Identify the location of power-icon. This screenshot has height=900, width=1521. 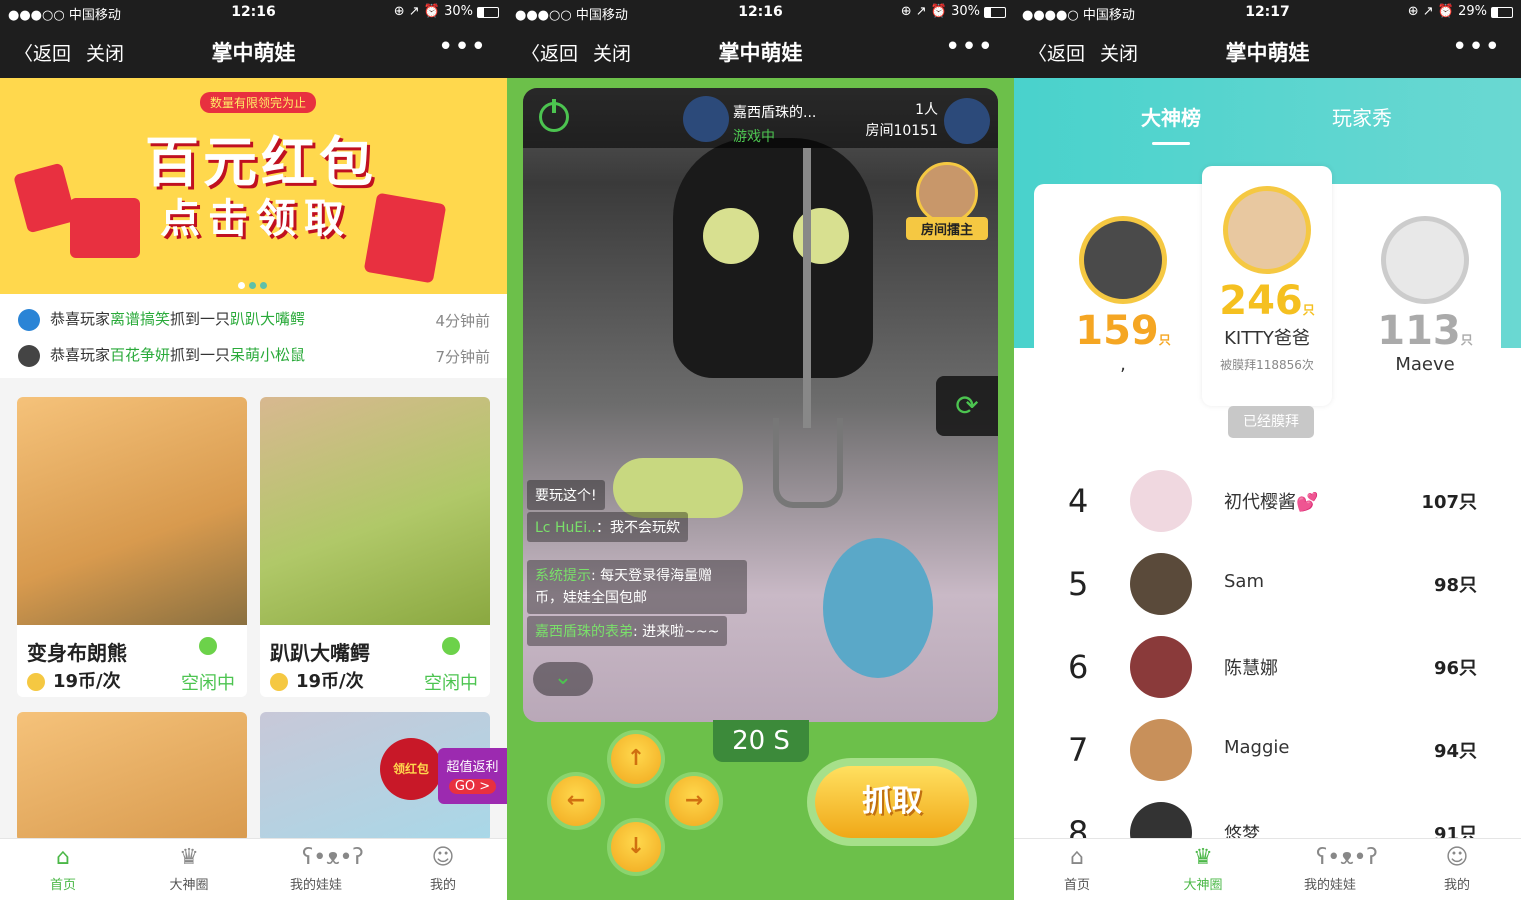
(554, 115).